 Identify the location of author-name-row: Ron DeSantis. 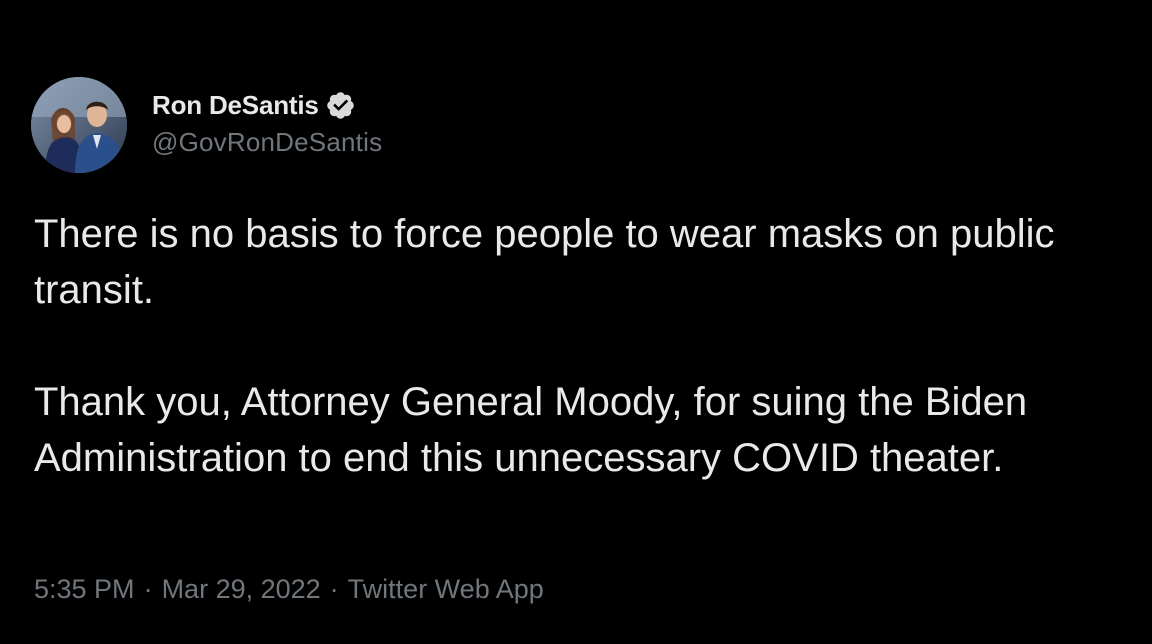
(254, 105).